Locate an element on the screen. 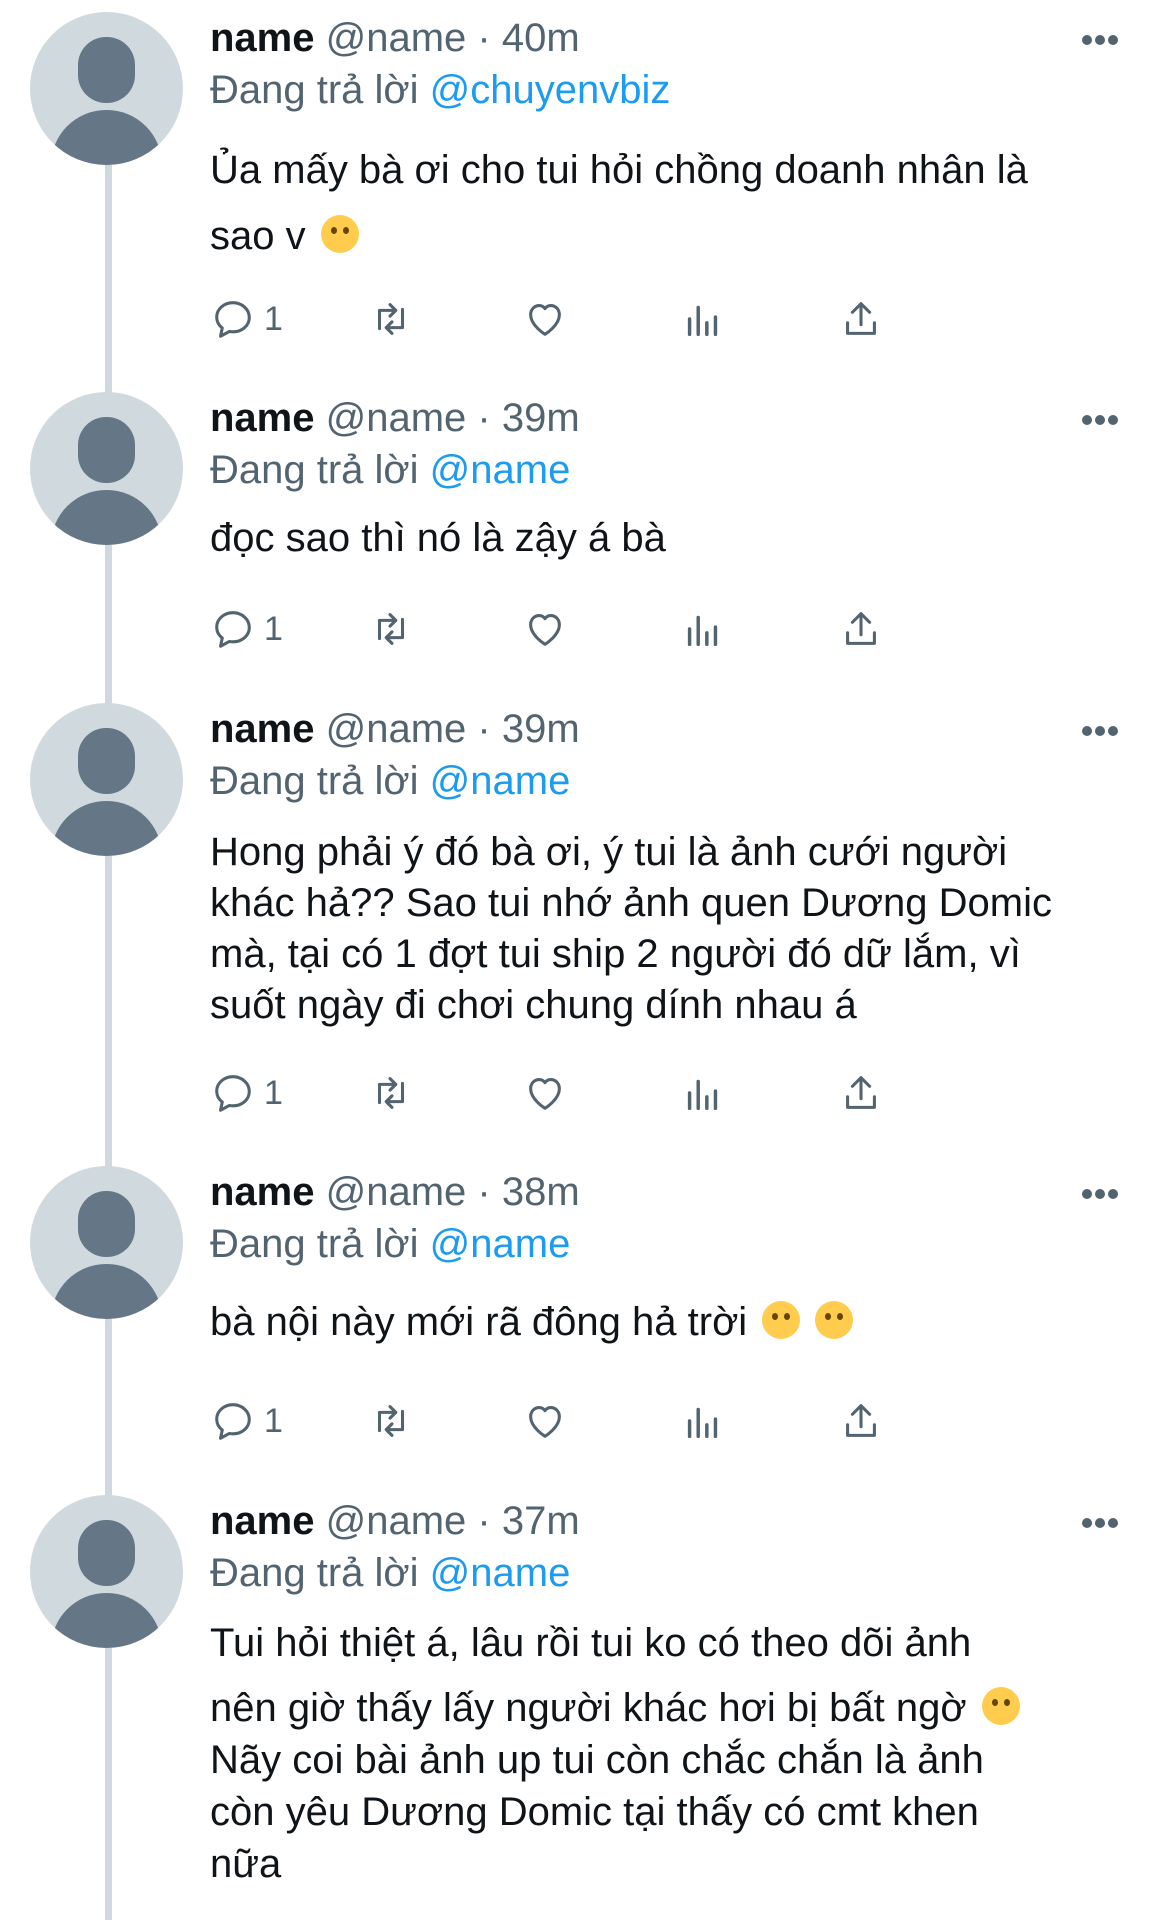  tweet-text-line-content: sao v is located at coordinates (258, 236).